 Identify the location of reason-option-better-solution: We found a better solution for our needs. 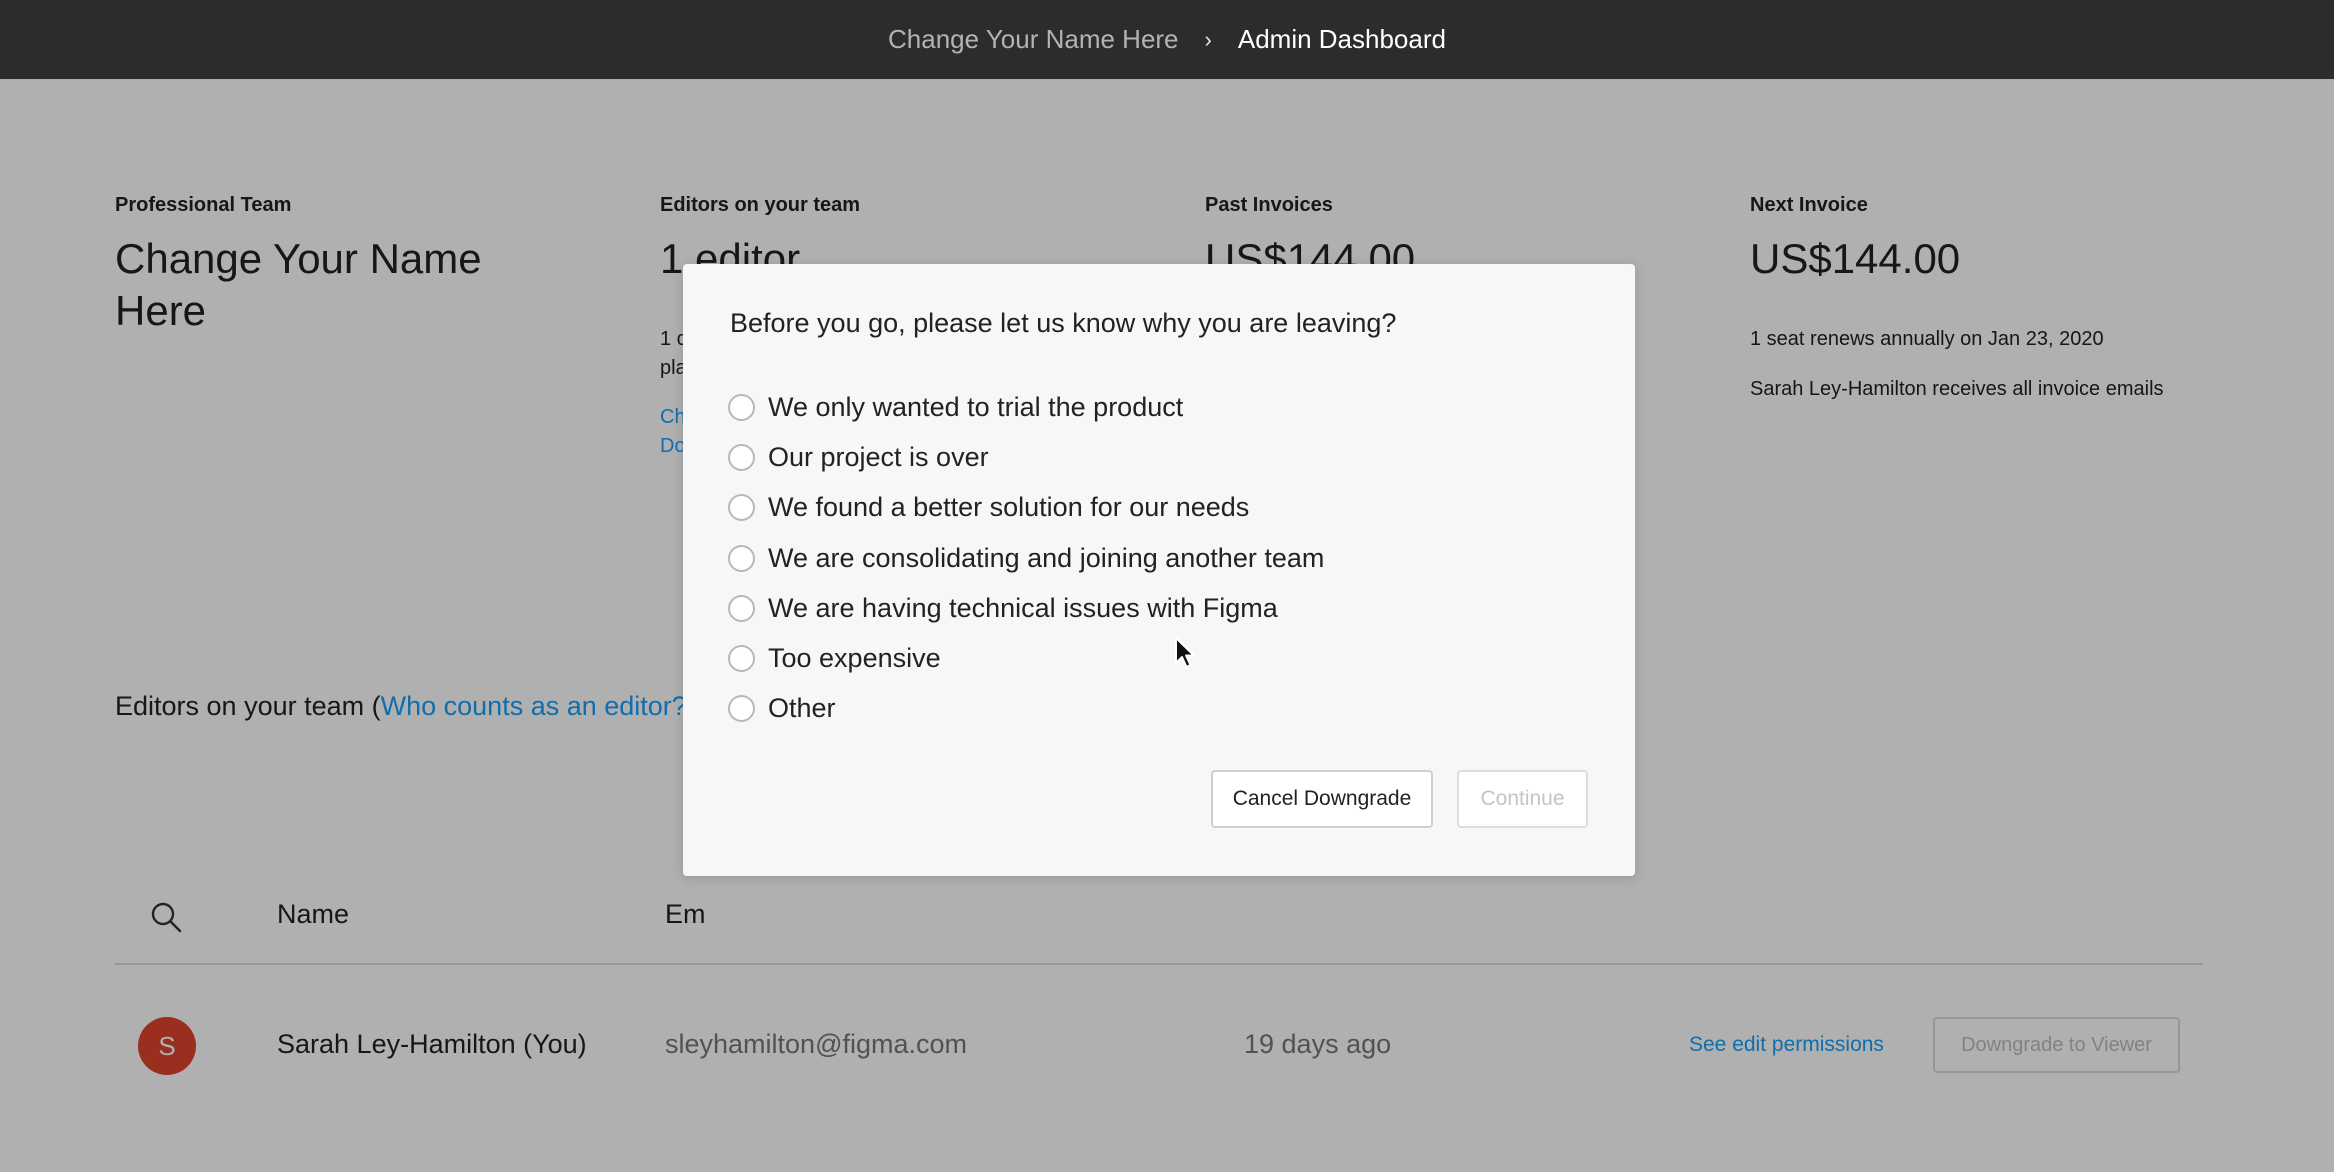
(1026, 508).